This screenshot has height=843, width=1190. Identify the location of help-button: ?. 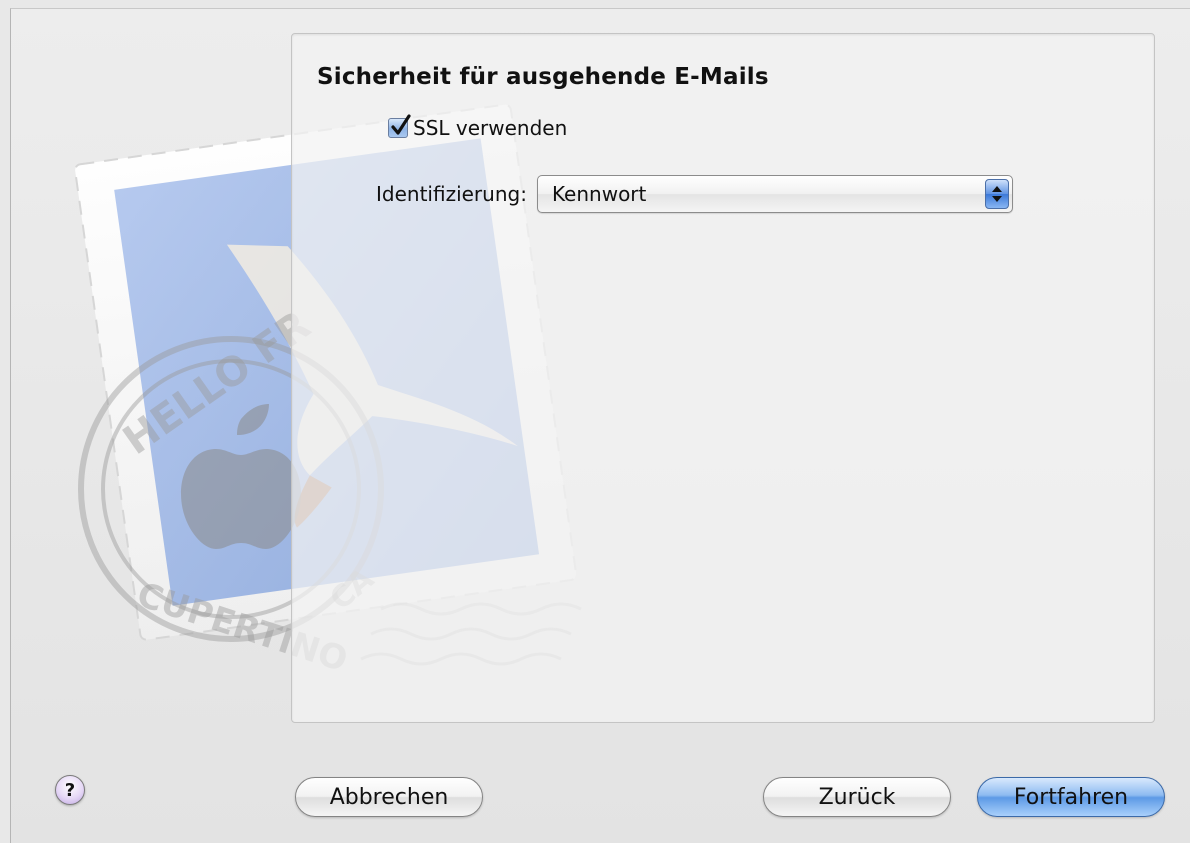
(70, 790).